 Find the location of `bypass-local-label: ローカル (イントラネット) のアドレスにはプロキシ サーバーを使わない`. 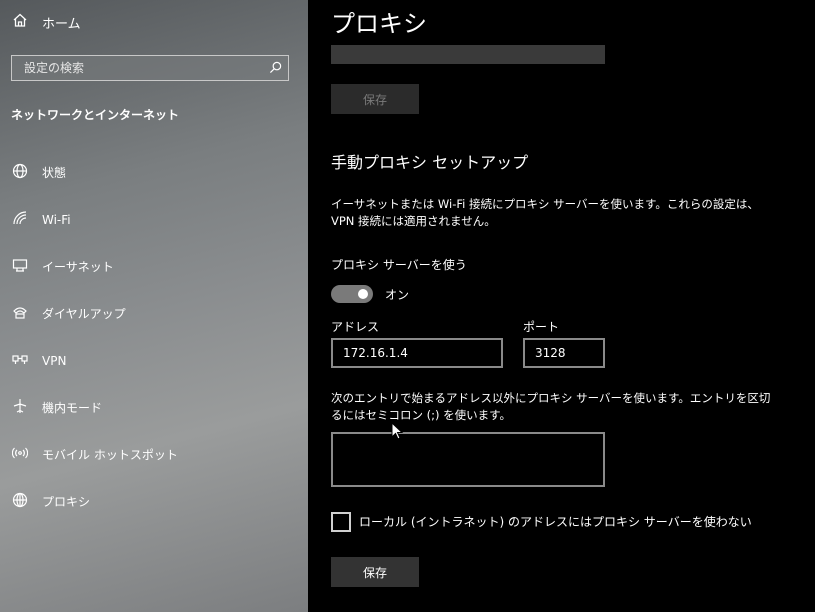

bypass-local-label: ローカル (イントラネット) のアドレスにはプロキシ サーバーを使わない is located at coordinates (555, 522).